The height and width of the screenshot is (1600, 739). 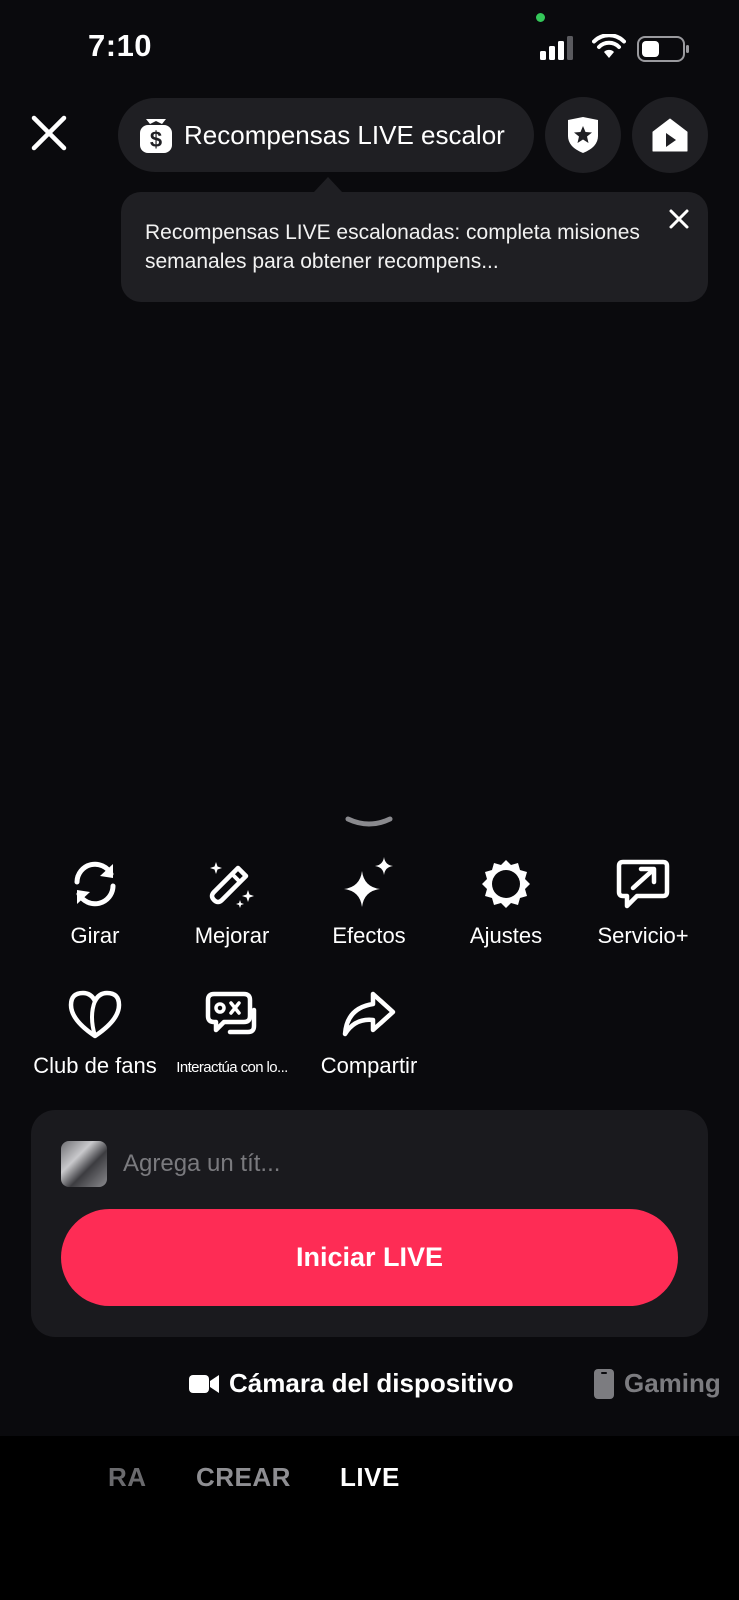 What do you see at coordinates (344, 134) in the screenshot?
I see `reward-pill-label: Recompensas LIVE escalor` at bounding box center [344, 134].